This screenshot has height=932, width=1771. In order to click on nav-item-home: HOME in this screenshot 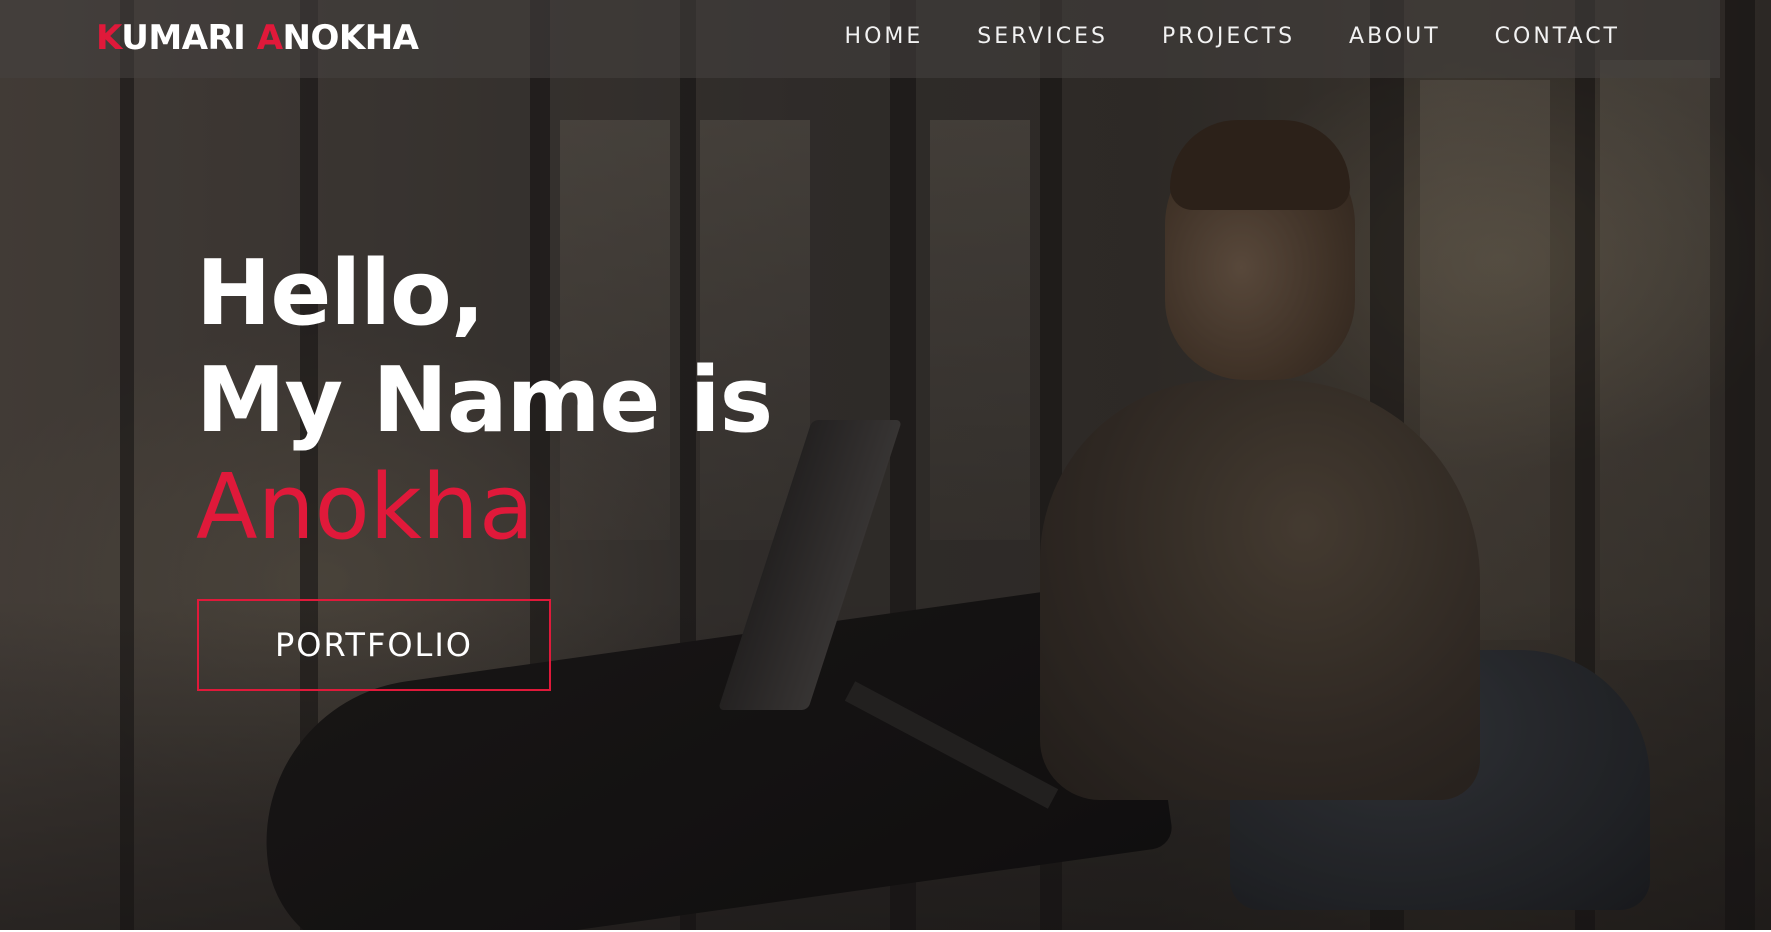, I will do `click(884, 36)`.